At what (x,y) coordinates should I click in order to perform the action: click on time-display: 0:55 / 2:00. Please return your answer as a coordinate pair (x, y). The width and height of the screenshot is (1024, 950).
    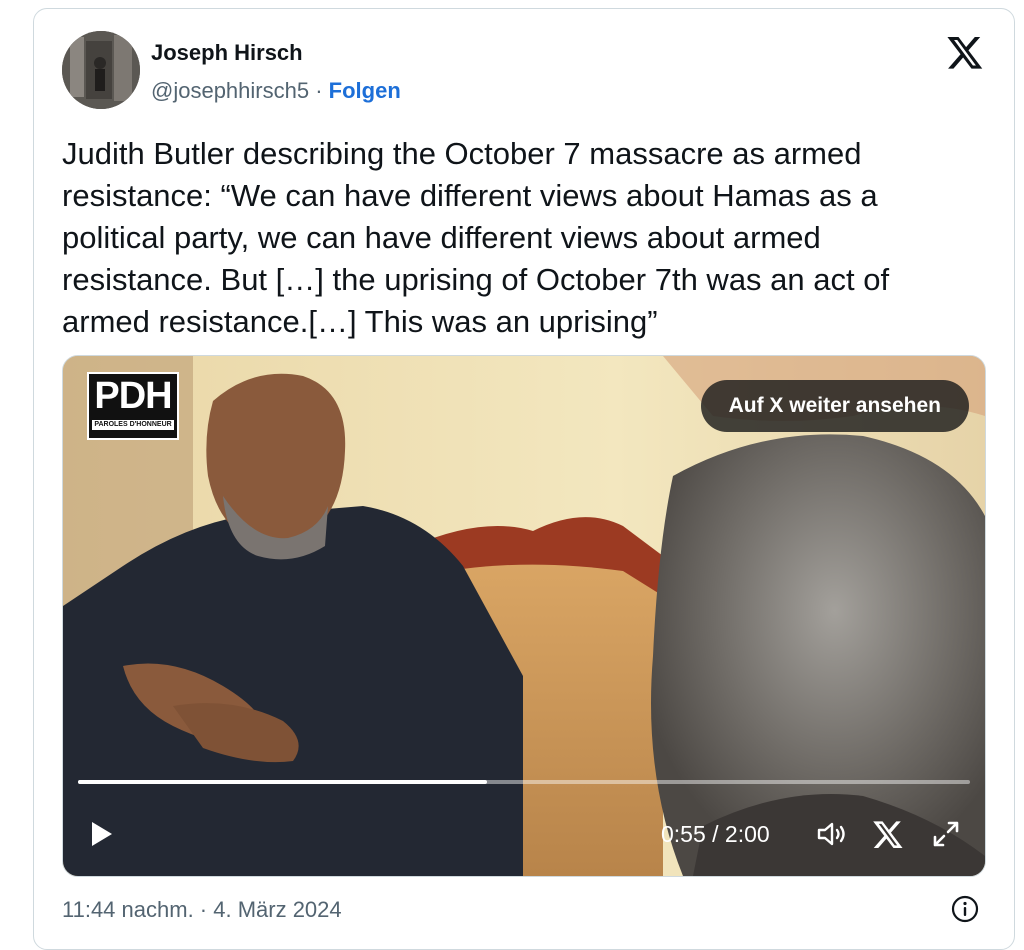
    Looking at the image, I should click on (715, 834).